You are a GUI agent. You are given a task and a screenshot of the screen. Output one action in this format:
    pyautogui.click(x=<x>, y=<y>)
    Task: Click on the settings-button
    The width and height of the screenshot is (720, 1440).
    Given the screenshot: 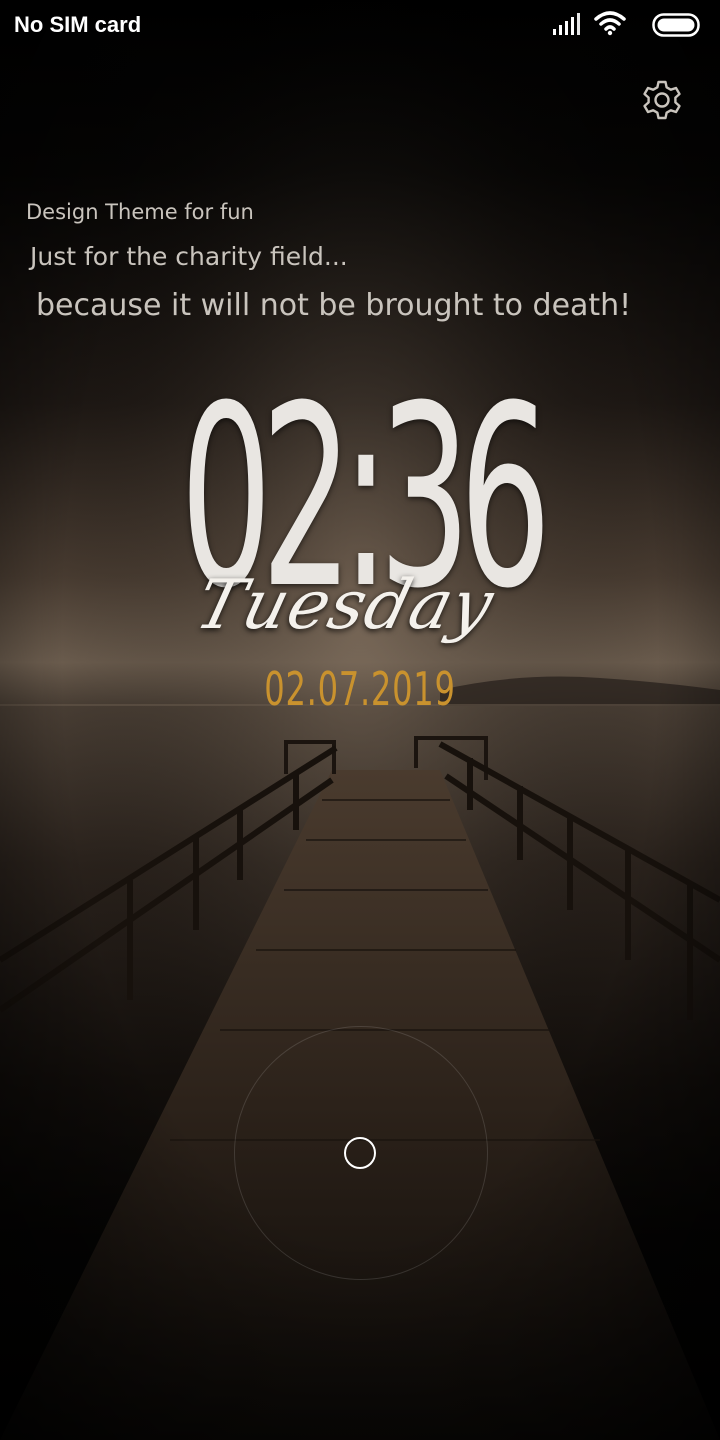 What is the action you would take?
    pyautogui.click(x=662, y=100)
    